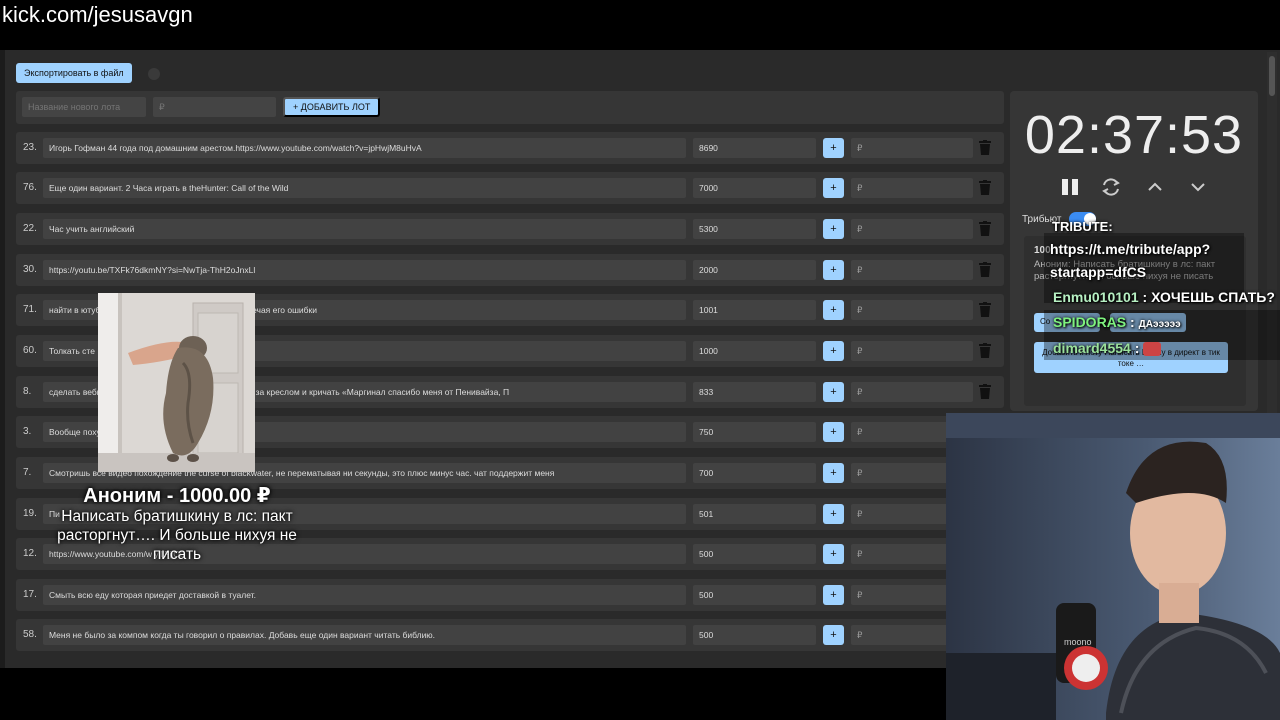 The image size is (1280, 720). I want to click on svg-text: moono, so click(1078, 642).